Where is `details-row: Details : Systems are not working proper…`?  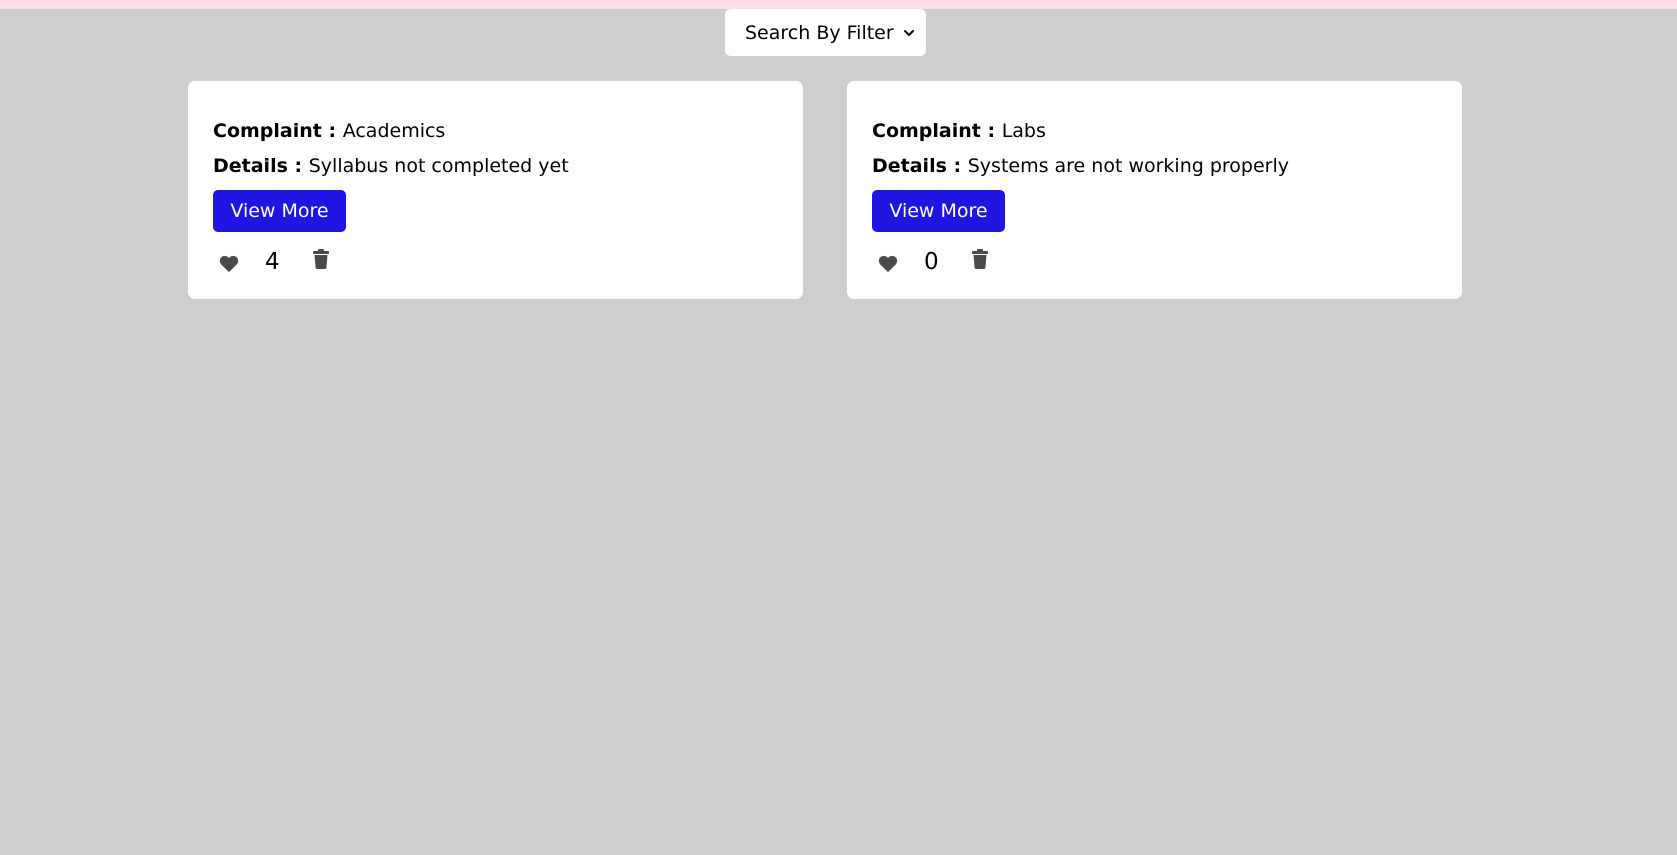
details-row: Details : Systems are not working proper… is located at coordinates (1080, 166).